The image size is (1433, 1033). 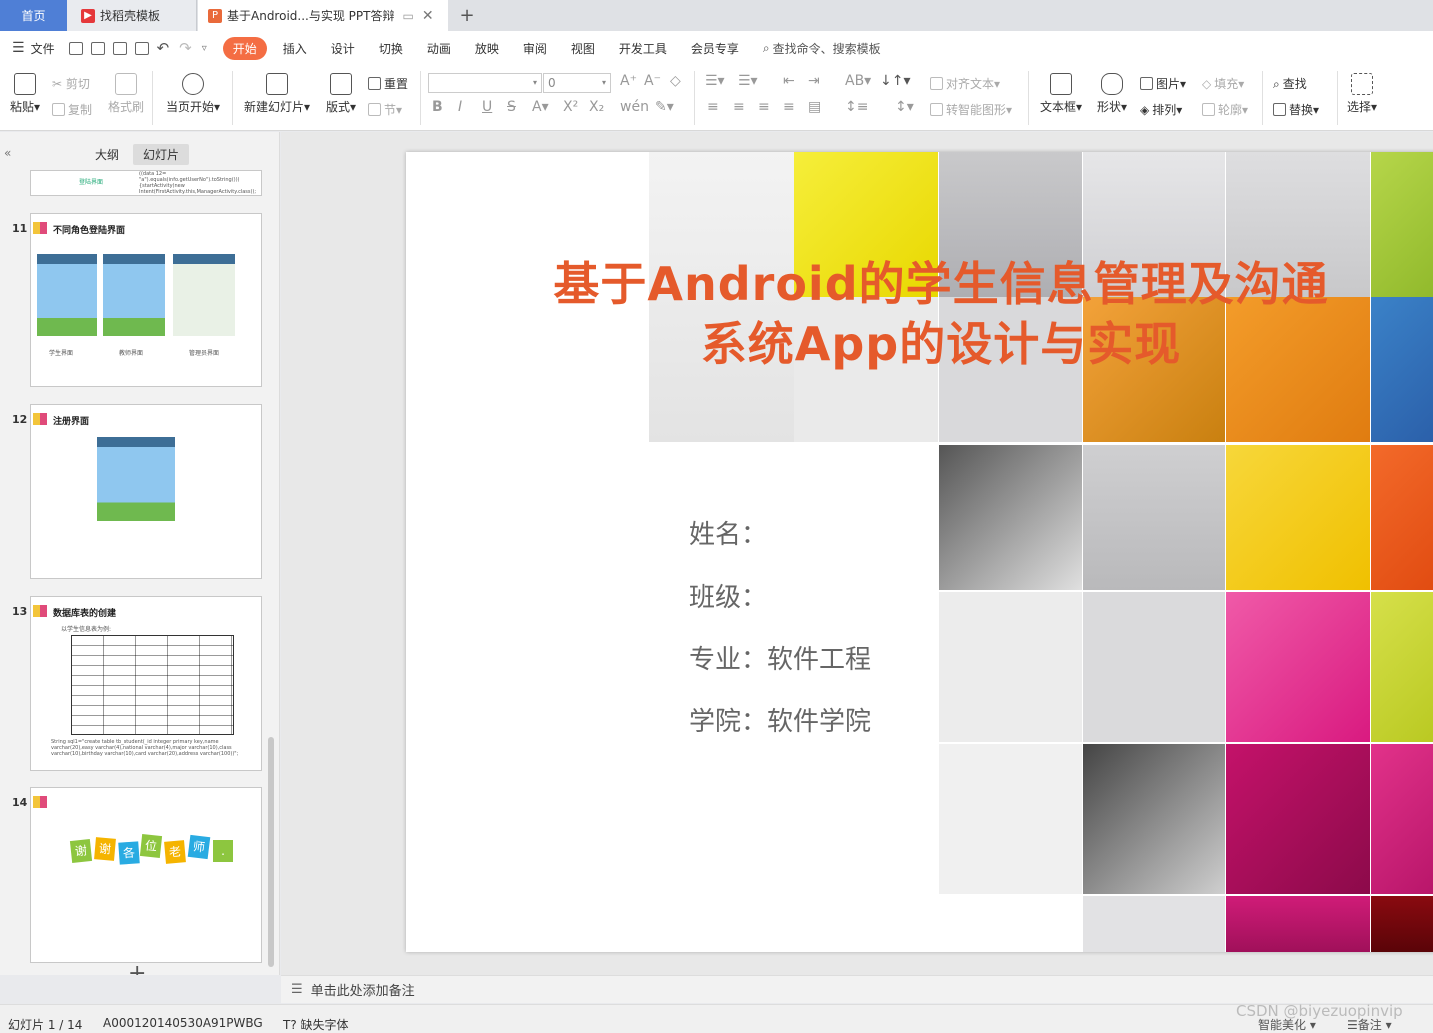 What do you see at coordinates (728, 532) in the screenshot?
I see `info-name: 姓名：` at bounding box center [728, 532].